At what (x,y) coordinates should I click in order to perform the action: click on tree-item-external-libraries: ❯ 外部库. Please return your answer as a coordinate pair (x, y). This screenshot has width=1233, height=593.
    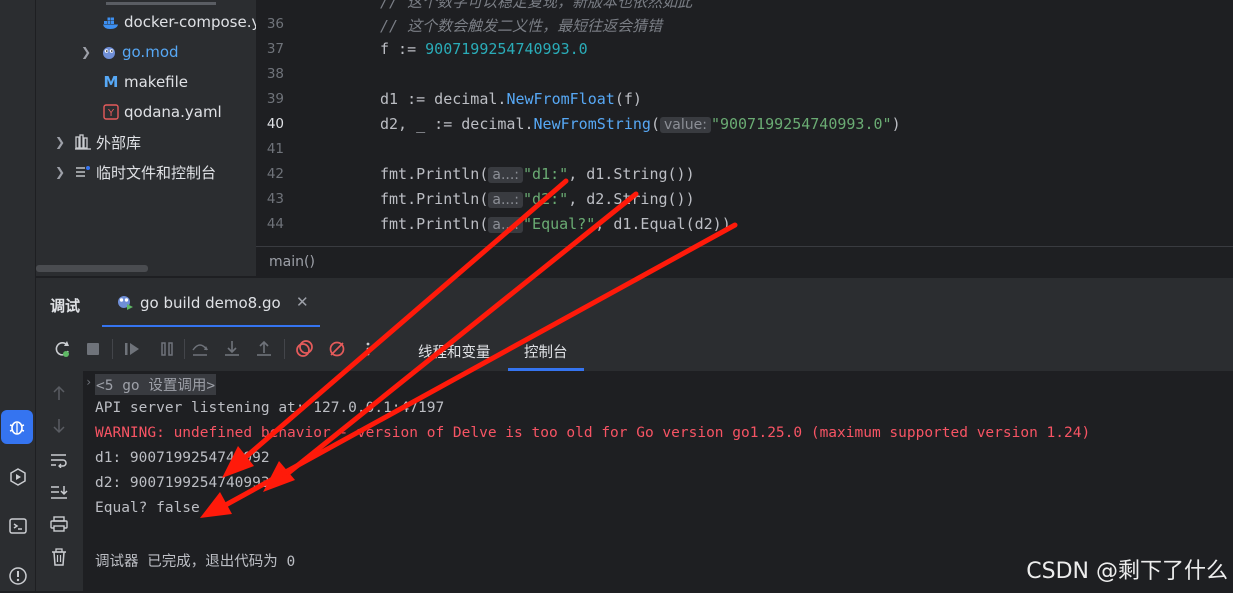
    Looking at the image, I should click on (97, 142).